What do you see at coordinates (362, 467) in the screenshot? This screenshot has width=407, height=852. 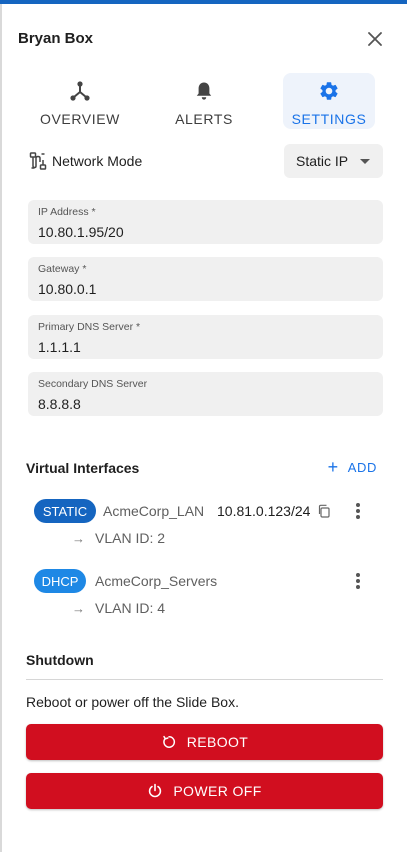 I see `add-interface-label: ADD` at bounding box center [362, 467].